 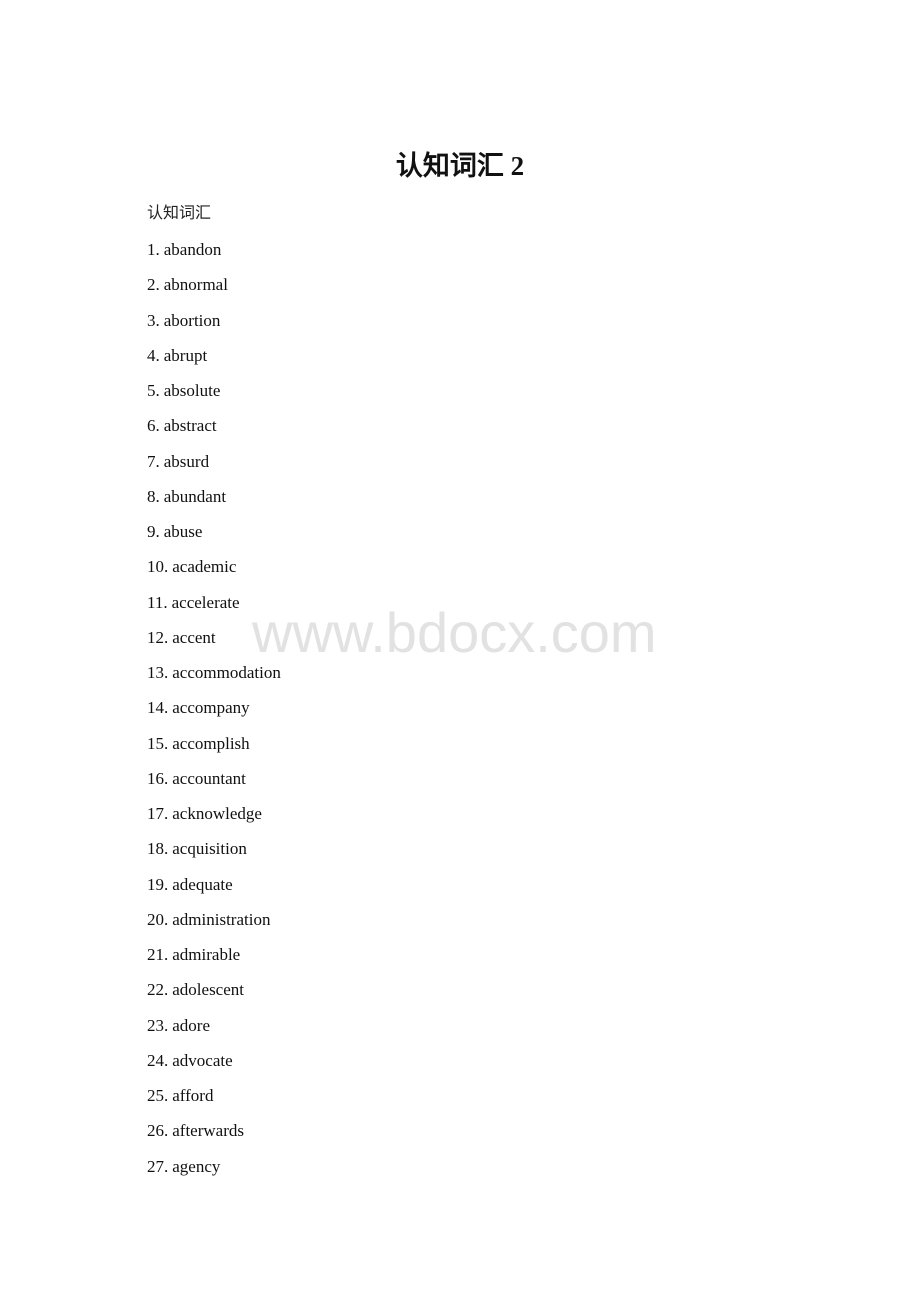 What do you see at coordinates (157, 602) in the screenshot?
I see `item-number: 11.` at bounding box center [157, 602].